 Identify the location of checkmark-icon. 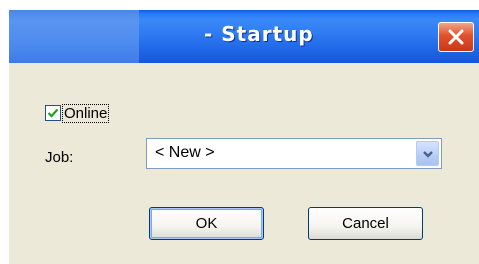
(53, 113).